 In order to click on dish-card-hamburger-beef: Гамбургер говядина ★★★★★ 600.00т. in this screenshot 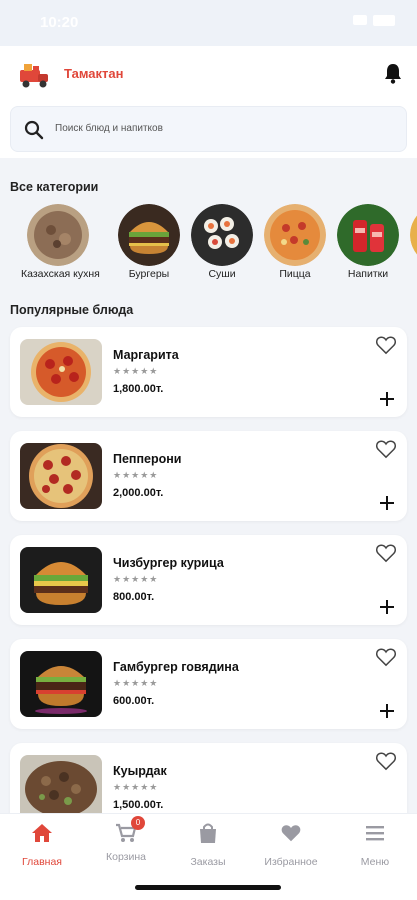, I will do `click(208, 684)`.